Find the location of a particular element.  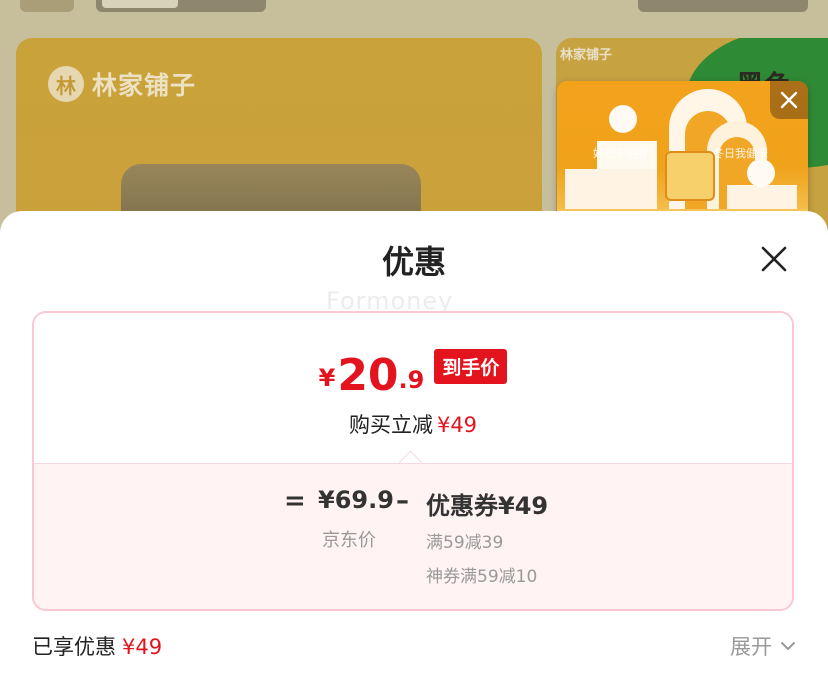

expand-label: 展开 is located at coordinates (751, 647).